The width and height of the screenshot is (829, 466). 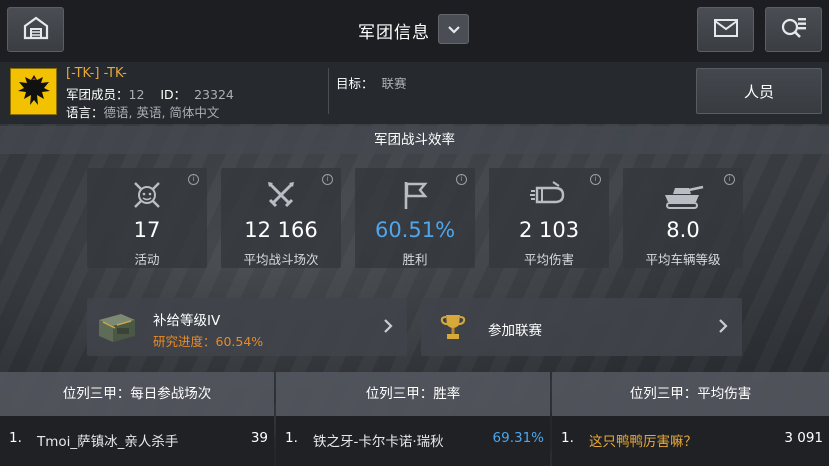 What do you see at coordinates (683, 195) in the screenshot?
I see `tank-icon` at bounding box center [683, 195].